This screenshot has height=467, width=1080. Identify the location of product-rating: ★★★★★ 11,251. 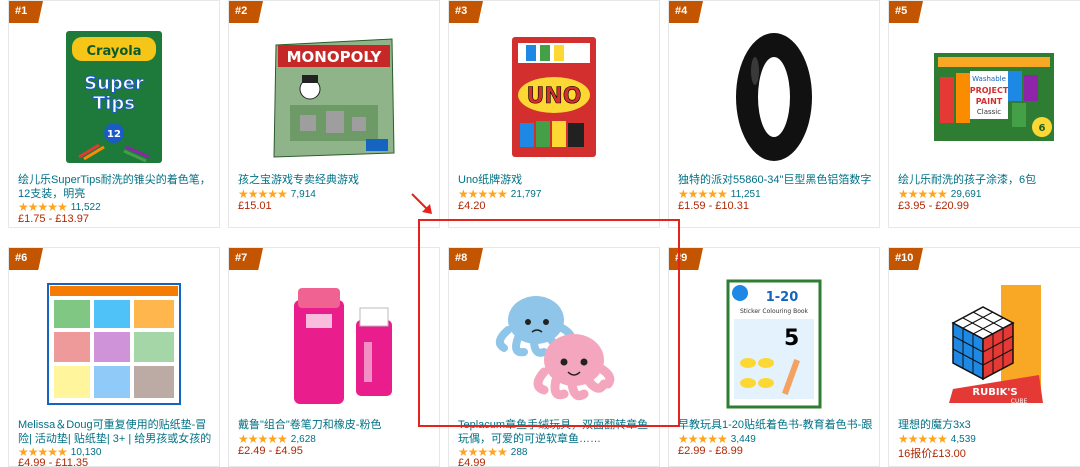
(719, 194).